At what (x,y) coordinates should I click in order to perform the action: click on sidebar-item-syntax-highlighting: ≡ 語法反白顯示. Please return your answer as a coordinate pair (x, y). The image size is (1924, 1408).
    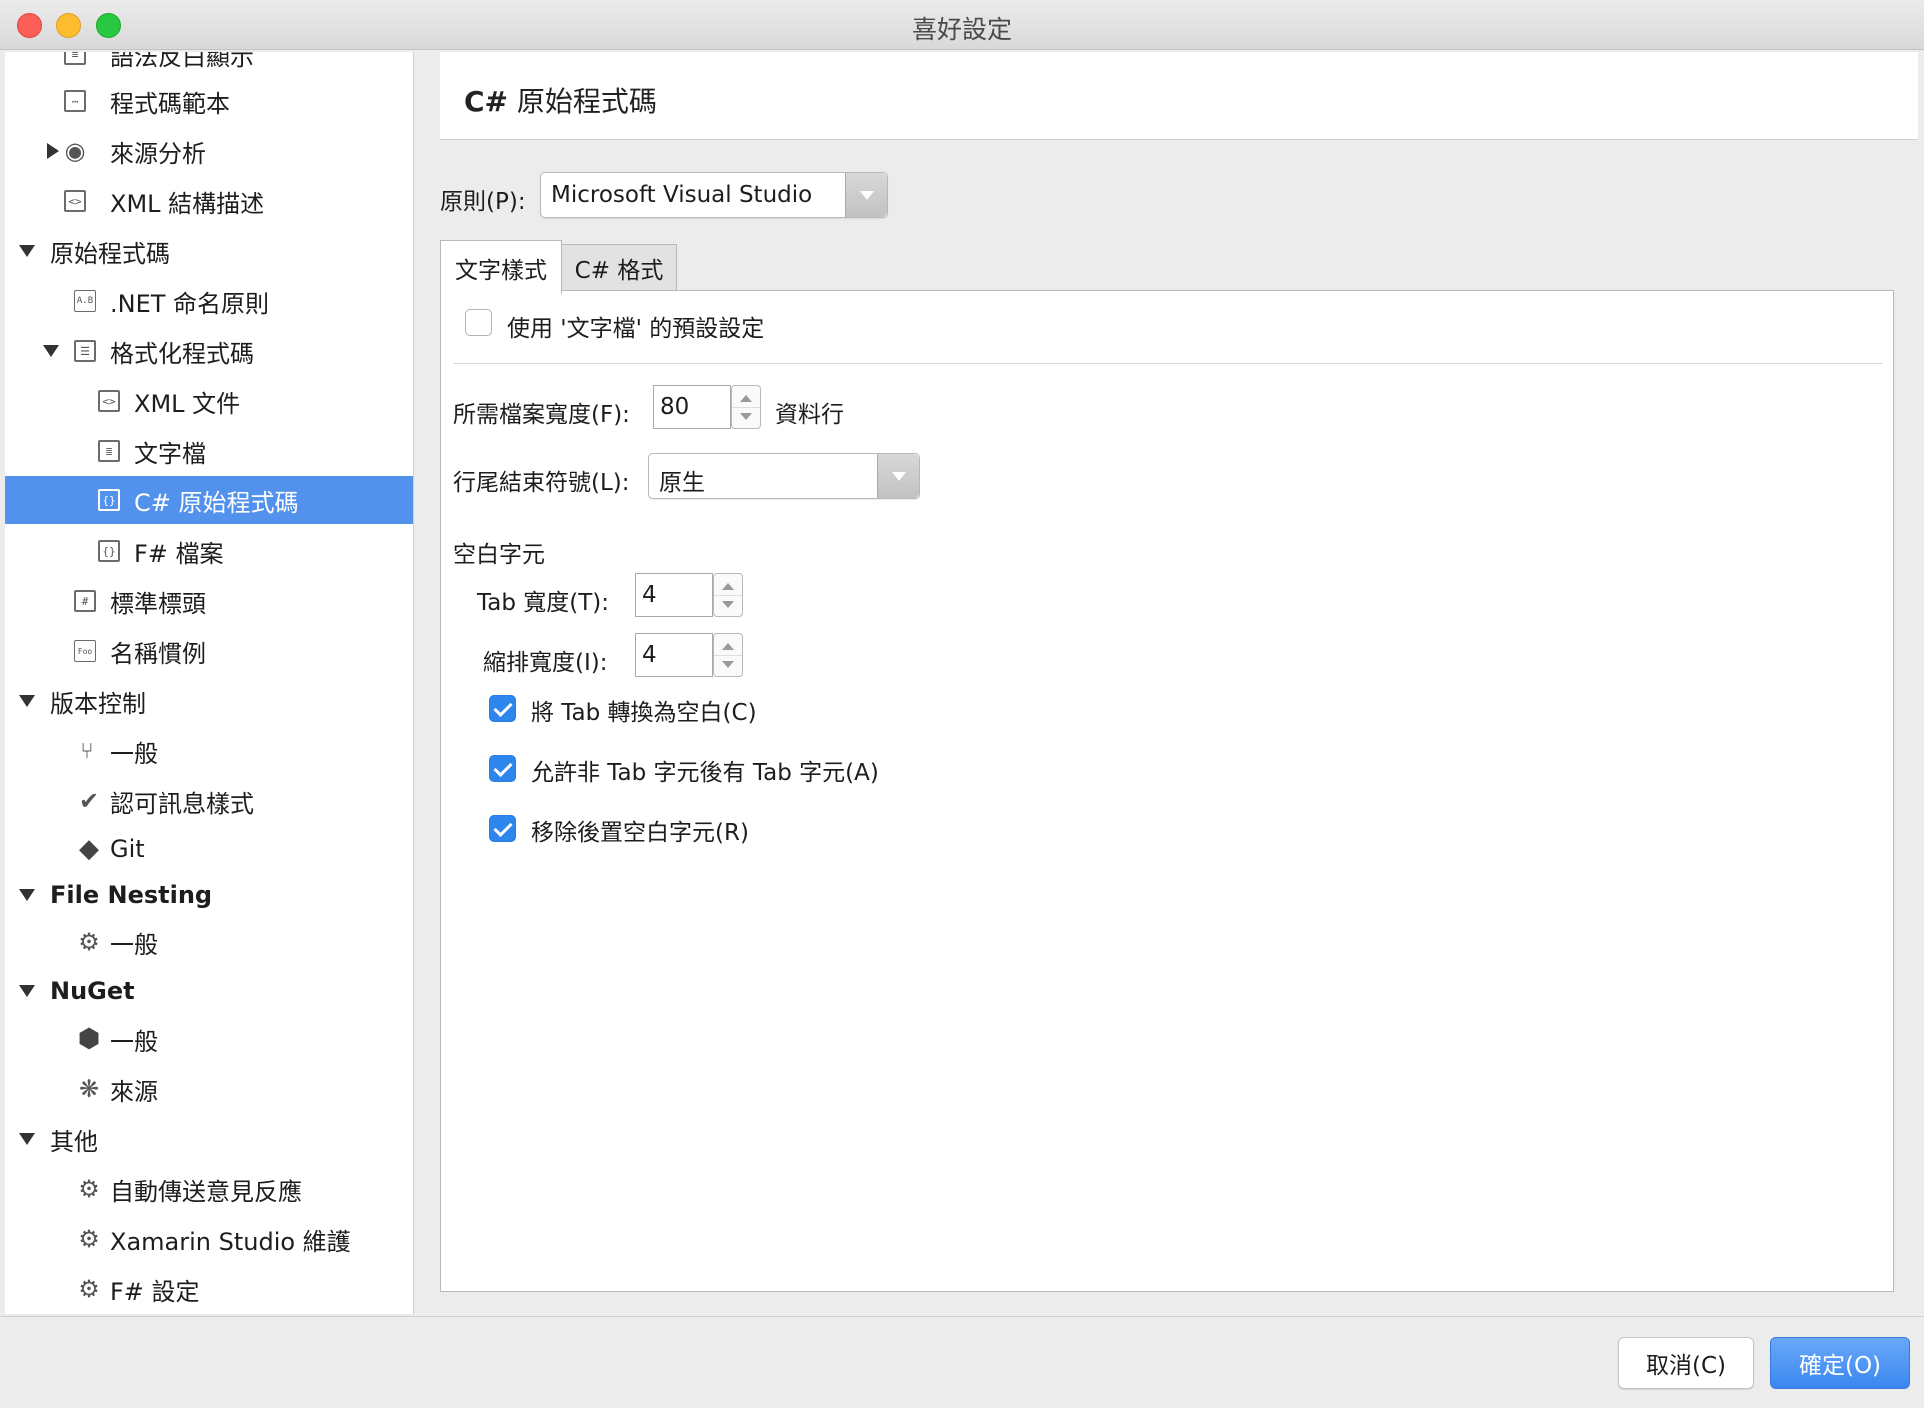
    Looking at the image, I should click on (209, 65).